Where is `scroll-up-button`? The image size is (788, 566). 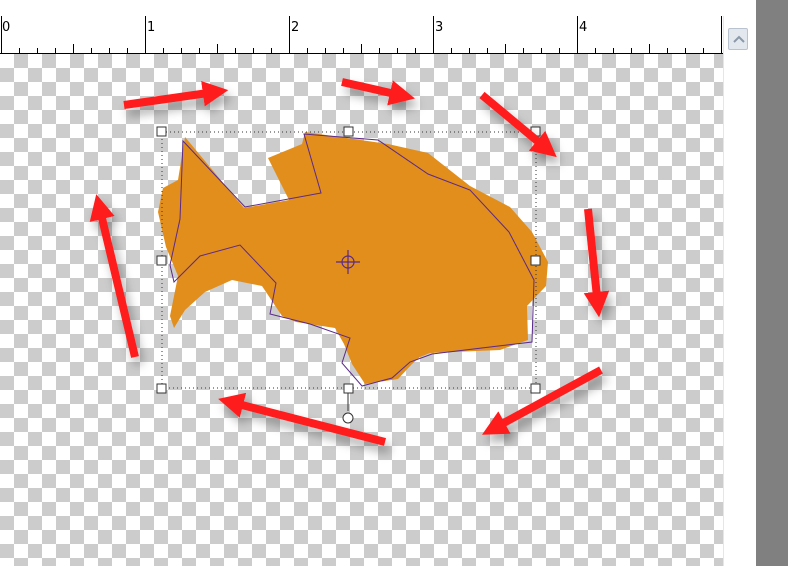 scroll-up-button is located at coordinates (738, 39).